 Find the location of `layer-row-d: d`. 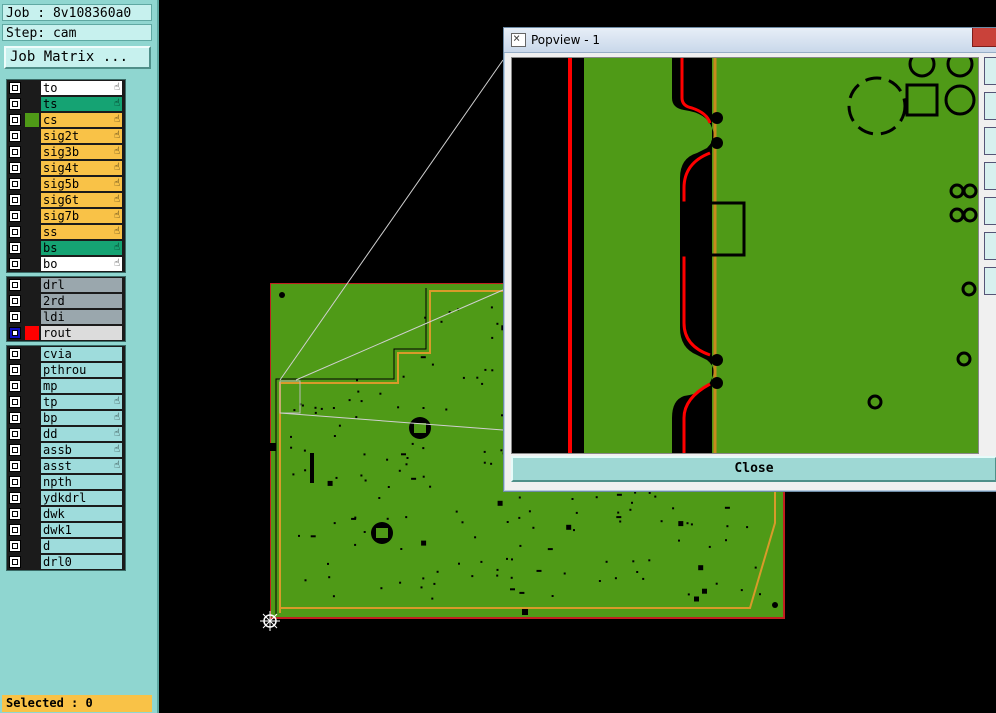

layer-row-d: d is located at coordinates (66, 546).